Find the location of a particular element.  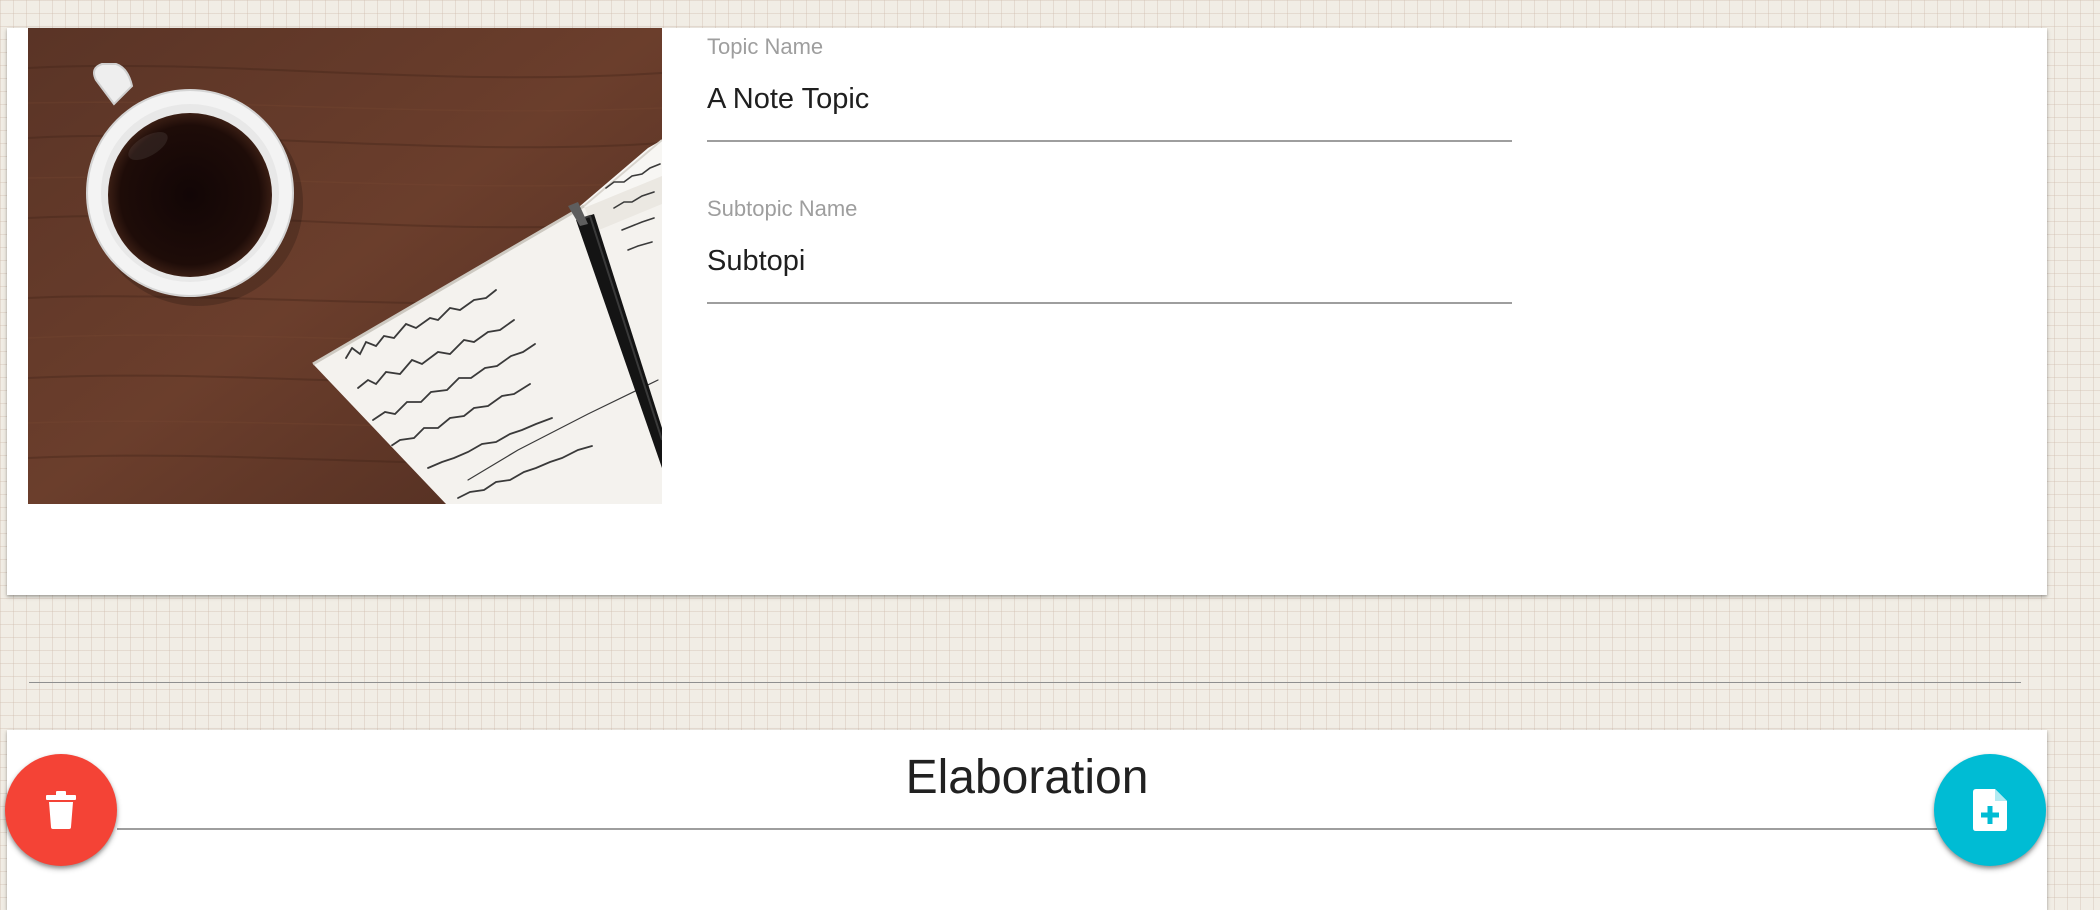

section-divider is located at coordinates (1025, 682).